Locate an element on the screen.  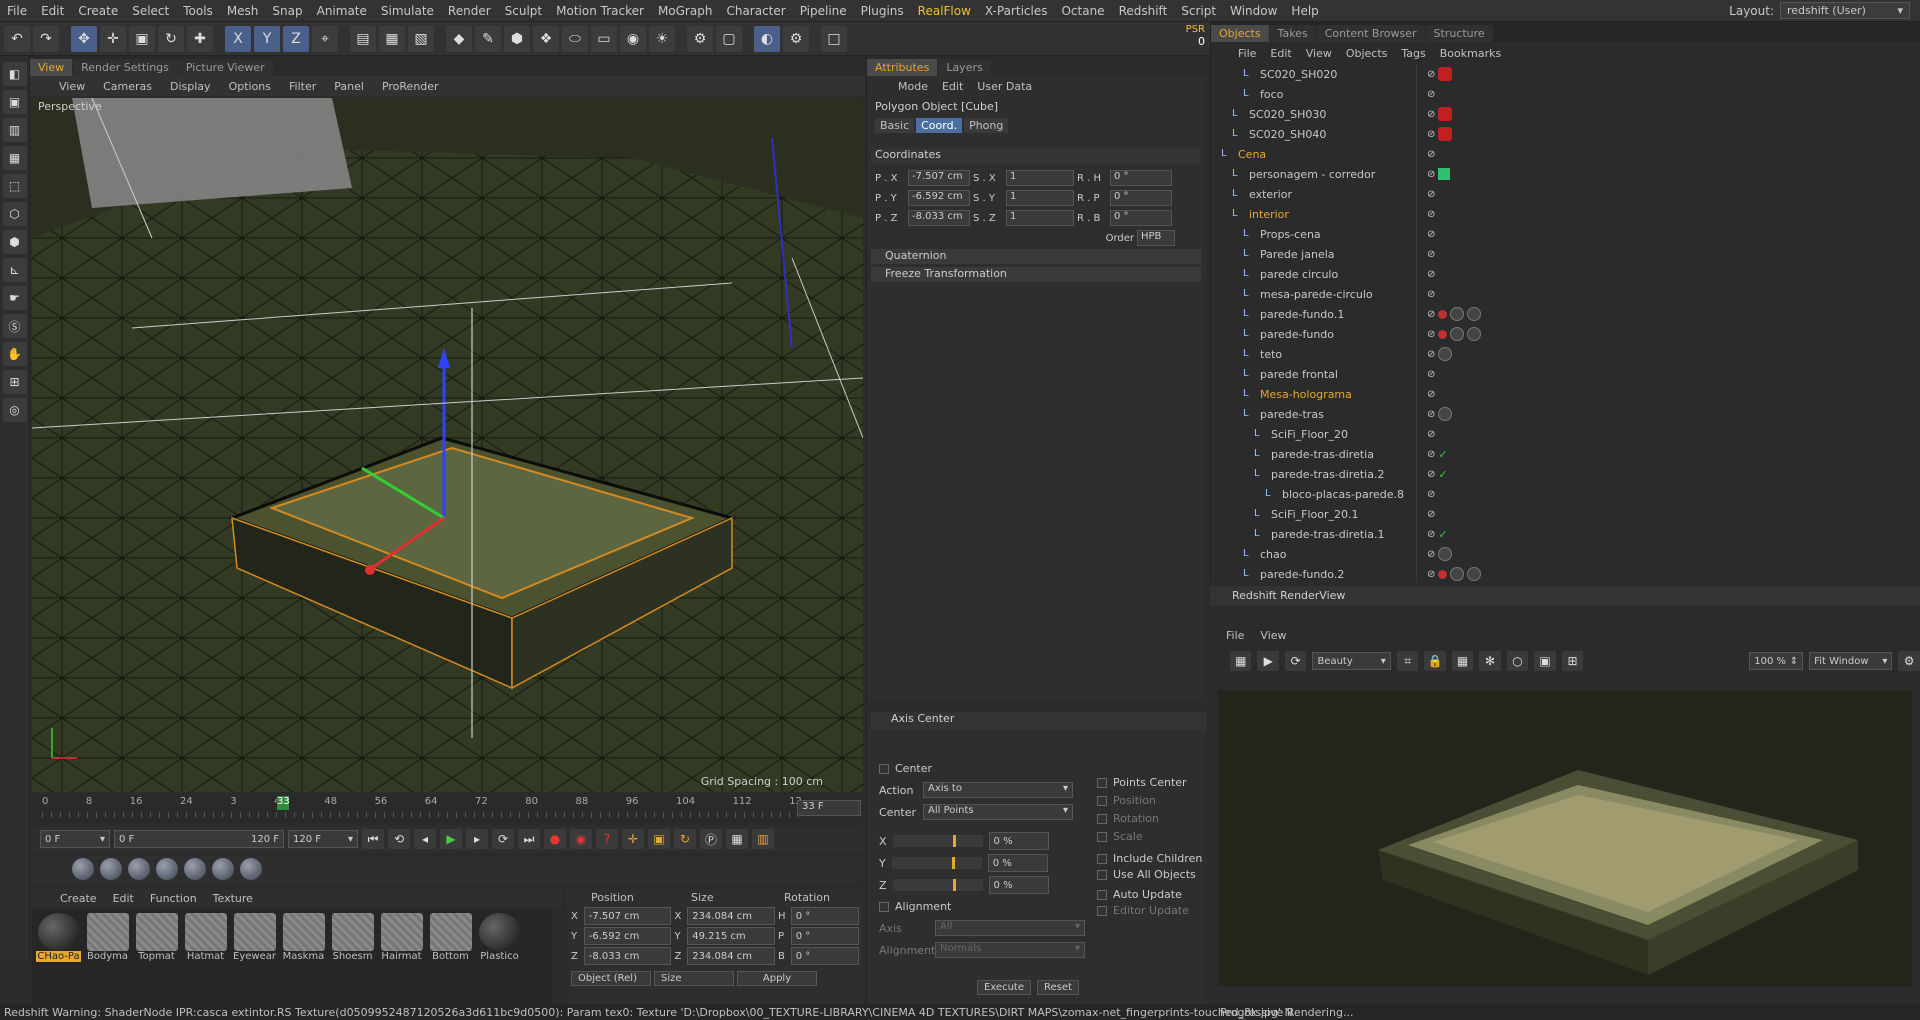
y-axis-icon: Y is located at coordinates (267, 38).